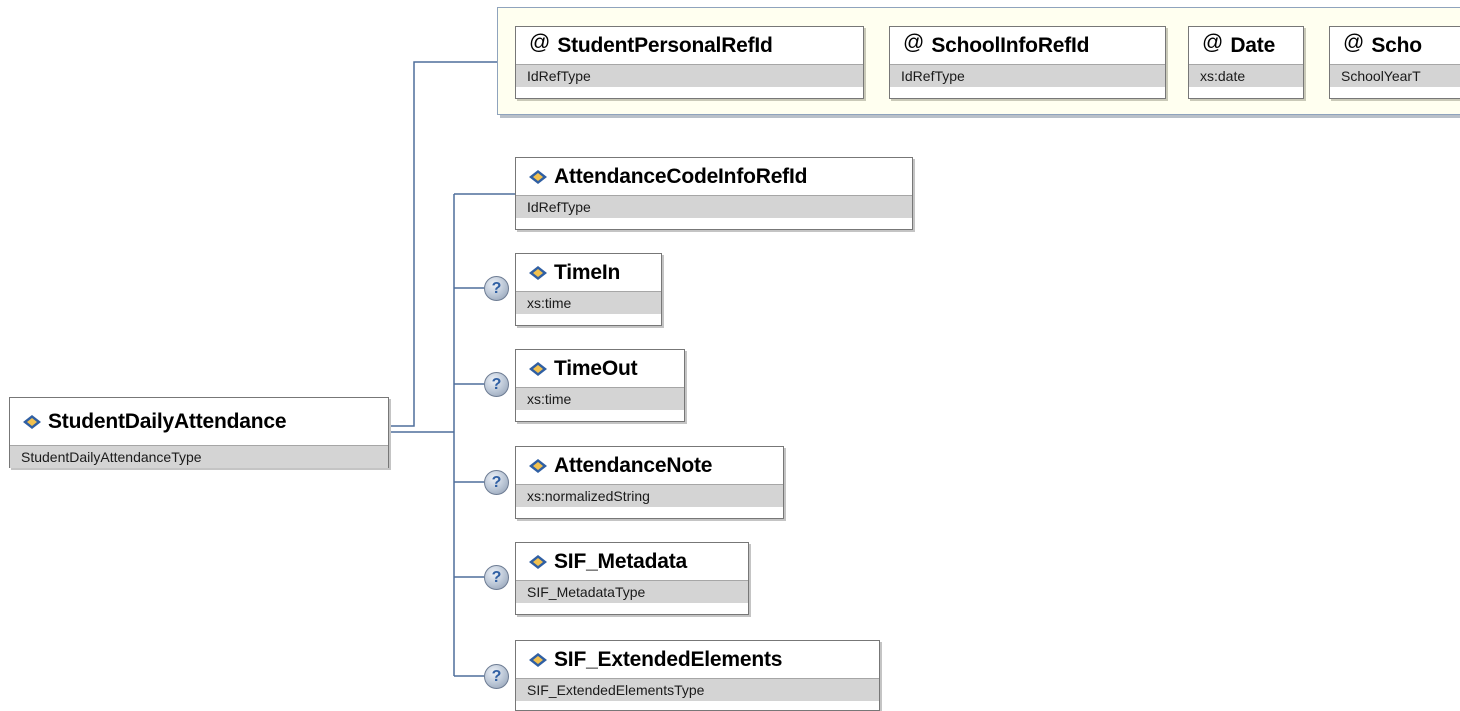 The height and width of the screenshot is (711, 1460). Describe the element at coordinates (697, 689) in the screenshot. I see `element-type: SIF_ExtendedElementsType` at that location.